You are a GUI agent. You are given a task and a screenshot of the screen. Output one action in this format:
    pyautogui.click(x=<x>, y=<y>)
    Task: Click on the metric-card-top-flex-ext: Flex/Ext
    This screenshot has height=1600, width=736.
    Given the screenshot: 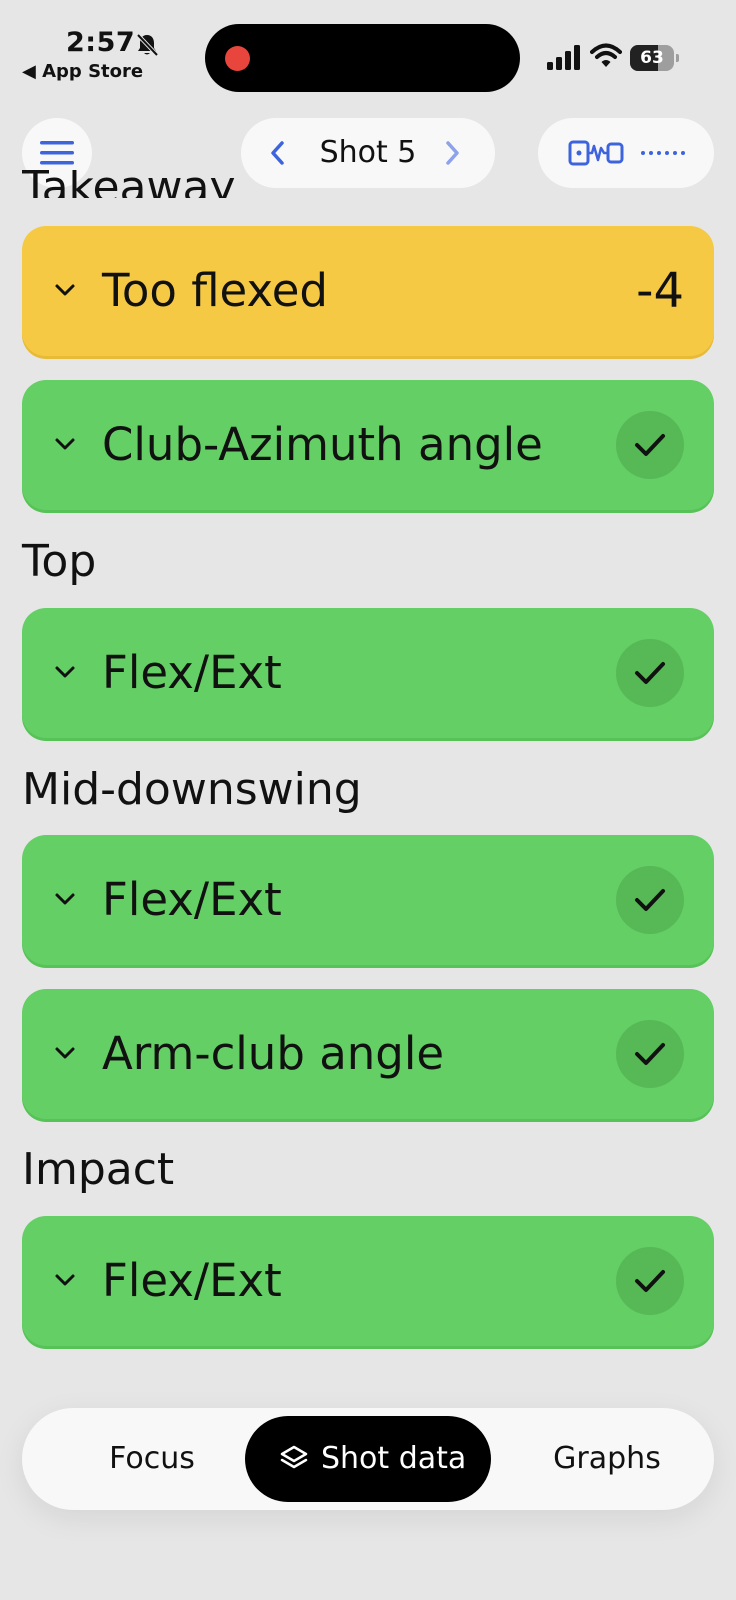 What is the action you would take?
    pyautogui.click(x=368, y=673)
    